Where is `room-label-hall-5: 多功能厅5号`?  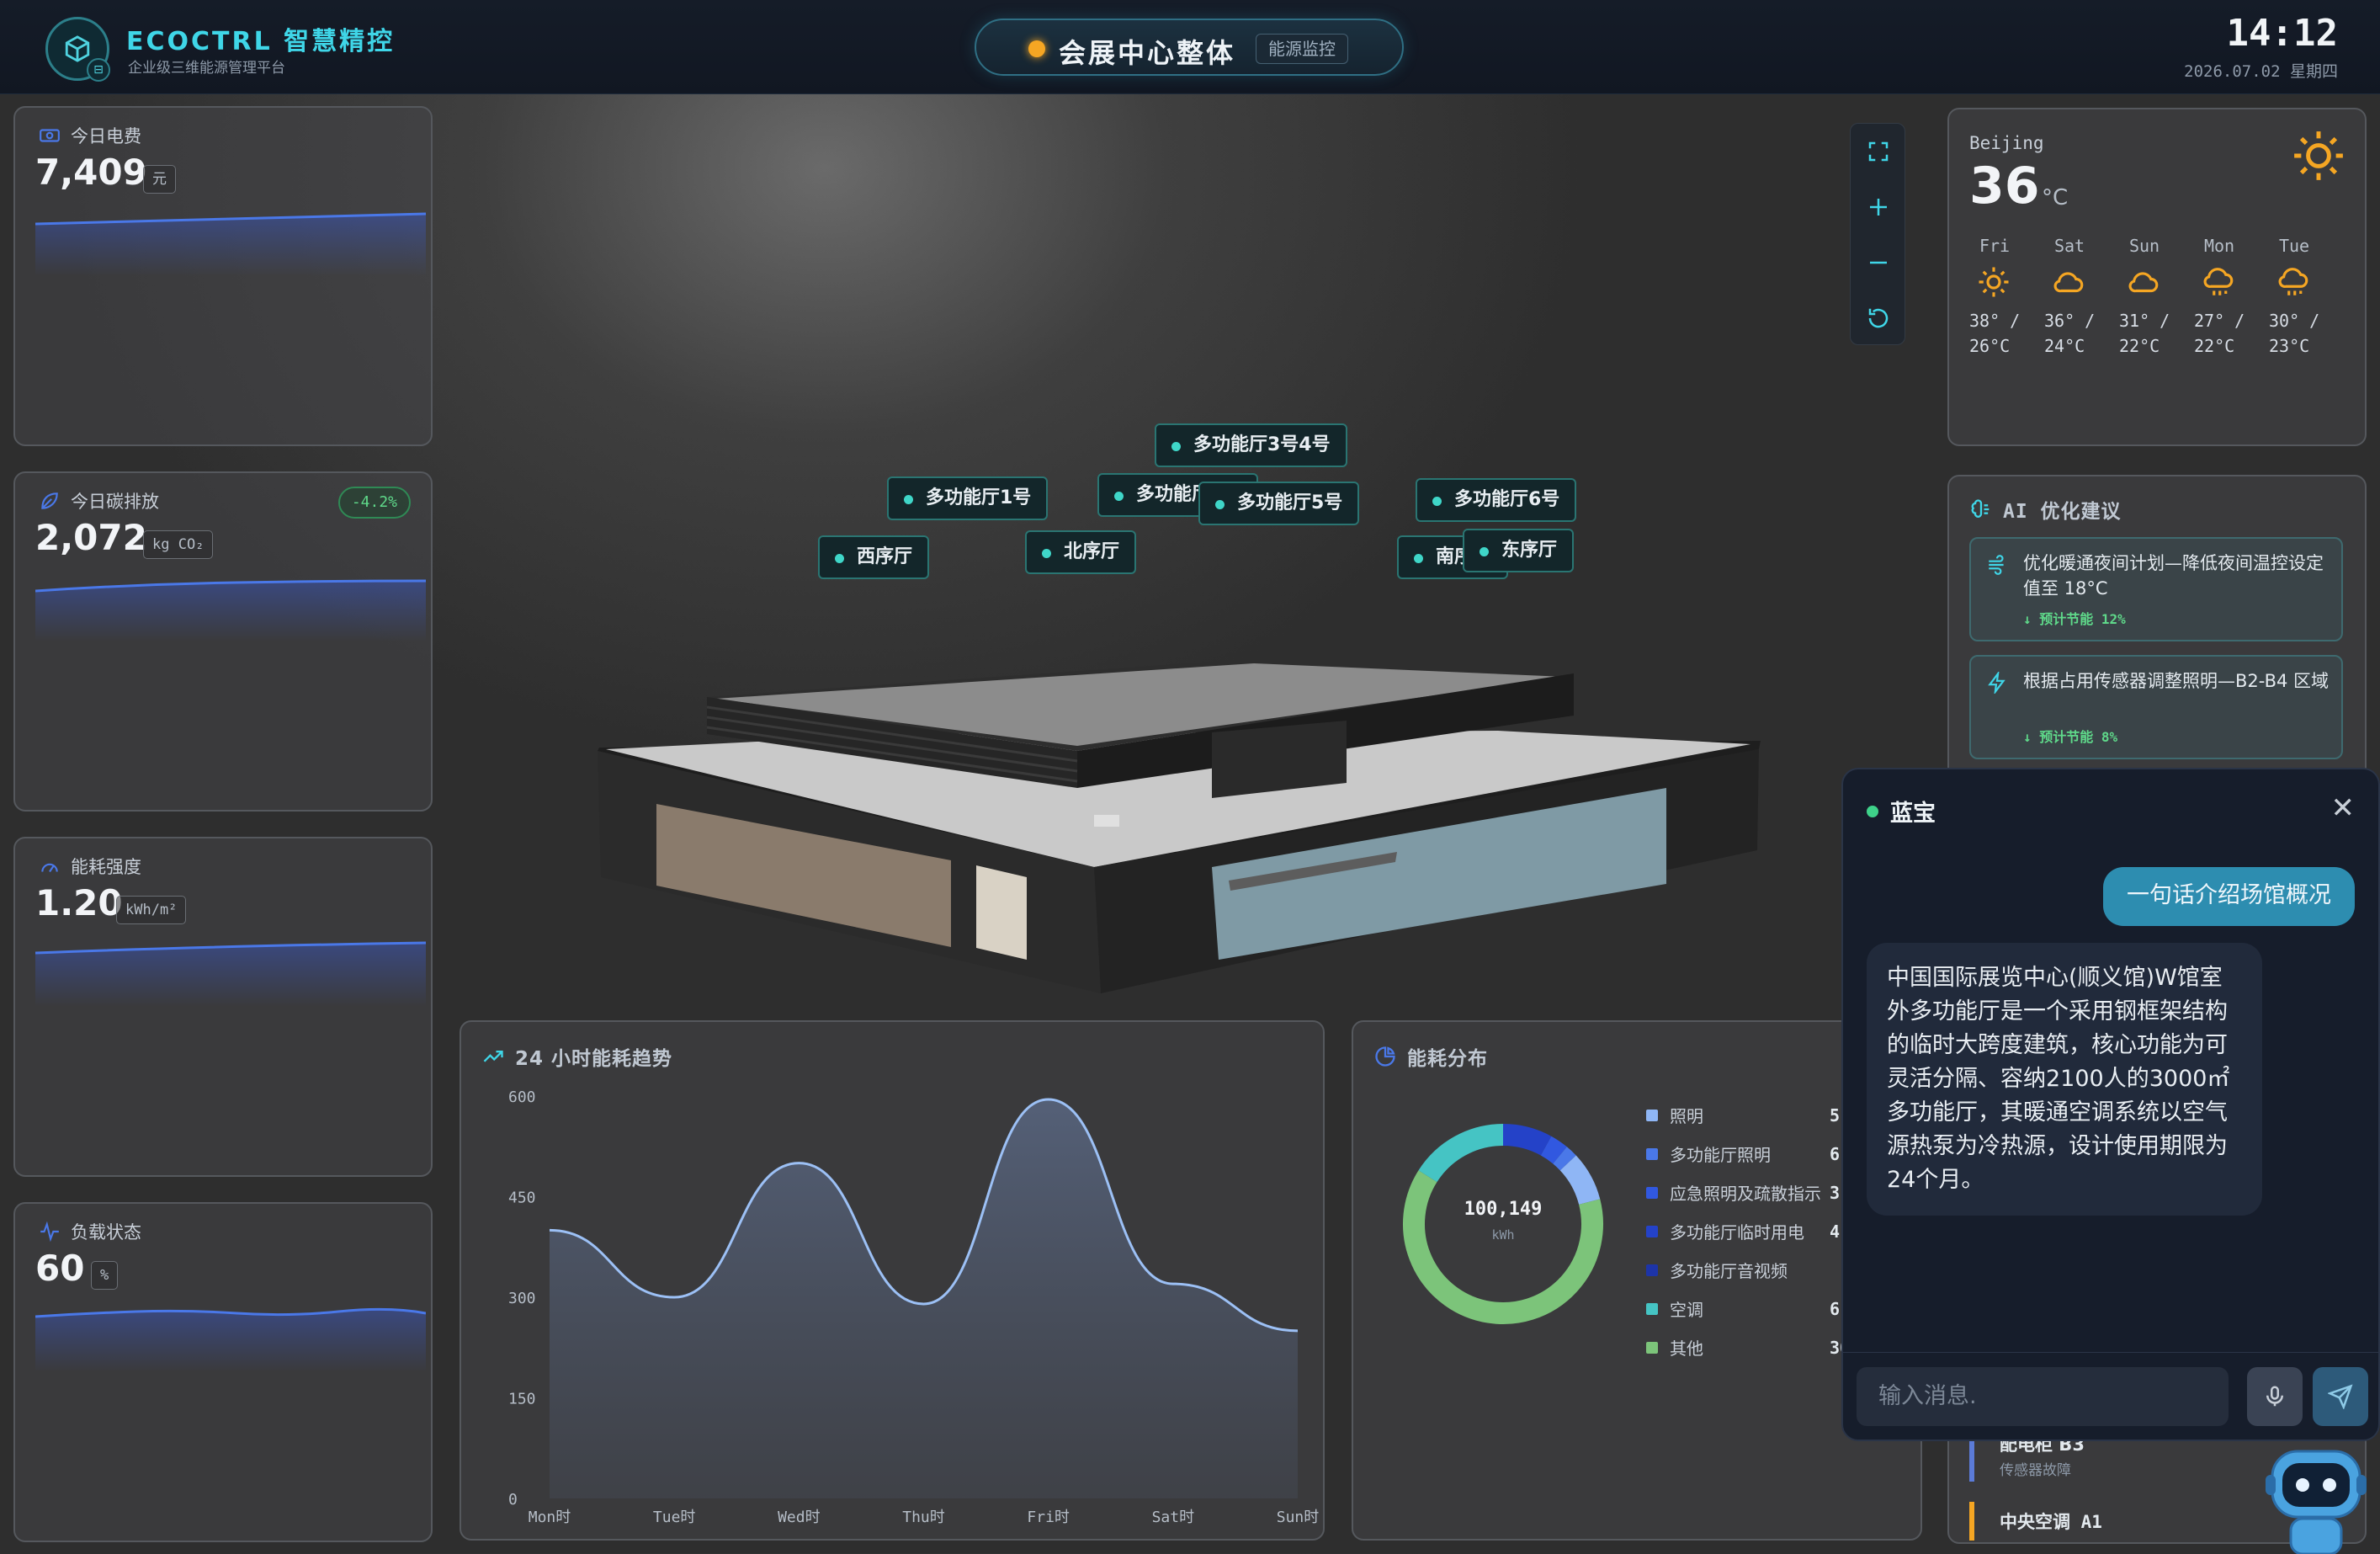
room-label-hall-5: 多功能厅5号 is located at coordinates (1279, 503).